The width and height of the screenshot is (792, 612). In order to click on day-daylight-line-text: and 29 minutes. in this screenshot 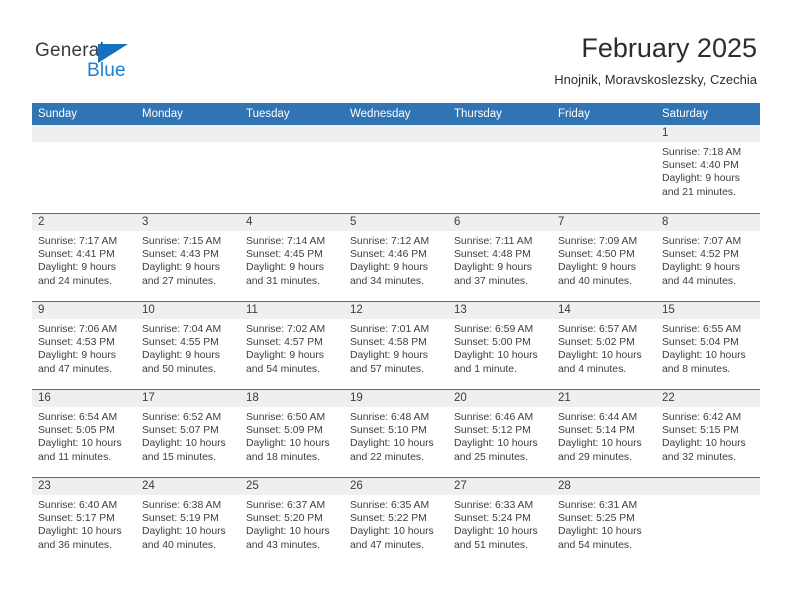, I will do `click(595, 457)`.